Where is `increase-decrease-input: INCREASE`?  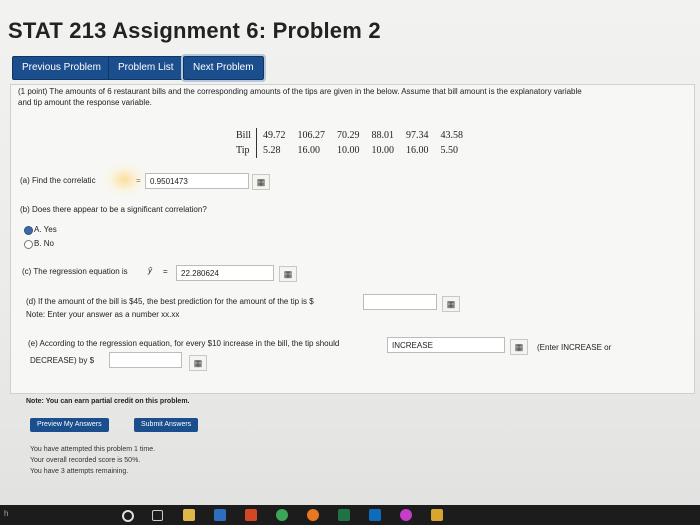 increase-decrease-input: INCREASE is located at coordinates (446, 345).